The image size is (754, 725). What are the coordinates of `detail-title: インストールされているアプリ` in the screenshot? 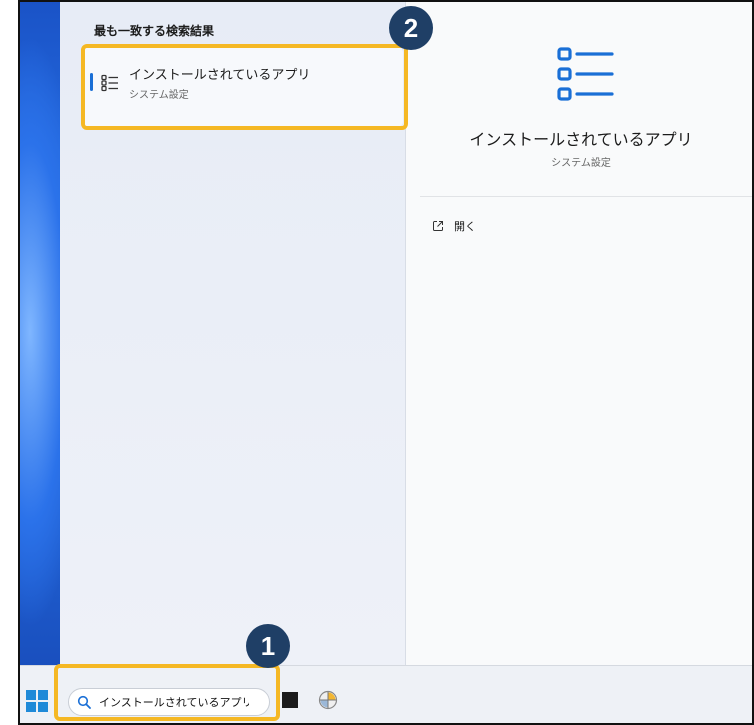 It's located at (581, 139).